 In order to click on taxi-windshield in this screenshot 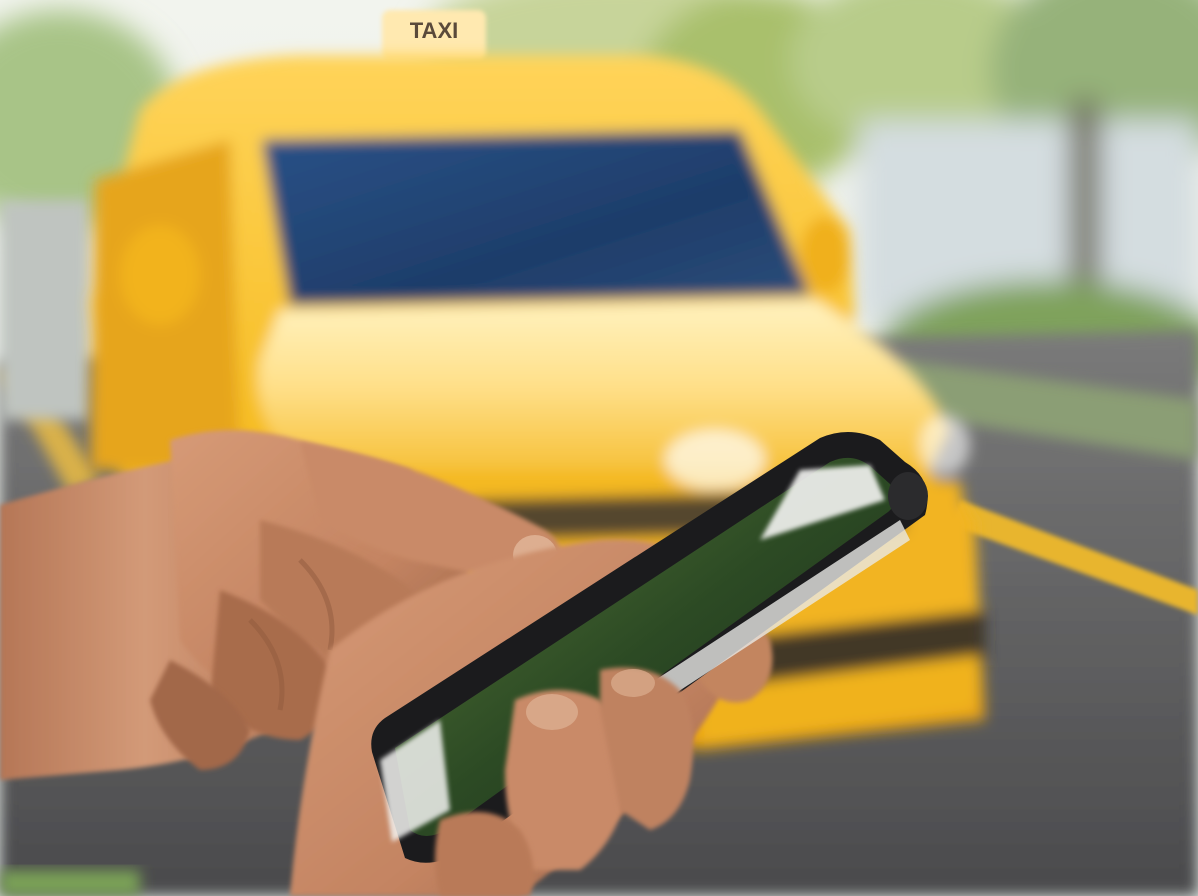, I will do `click(536, 217)`.